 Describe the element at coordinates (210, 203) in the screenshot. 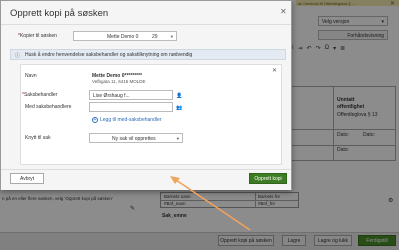

I see `annotation-arrow` at that location.